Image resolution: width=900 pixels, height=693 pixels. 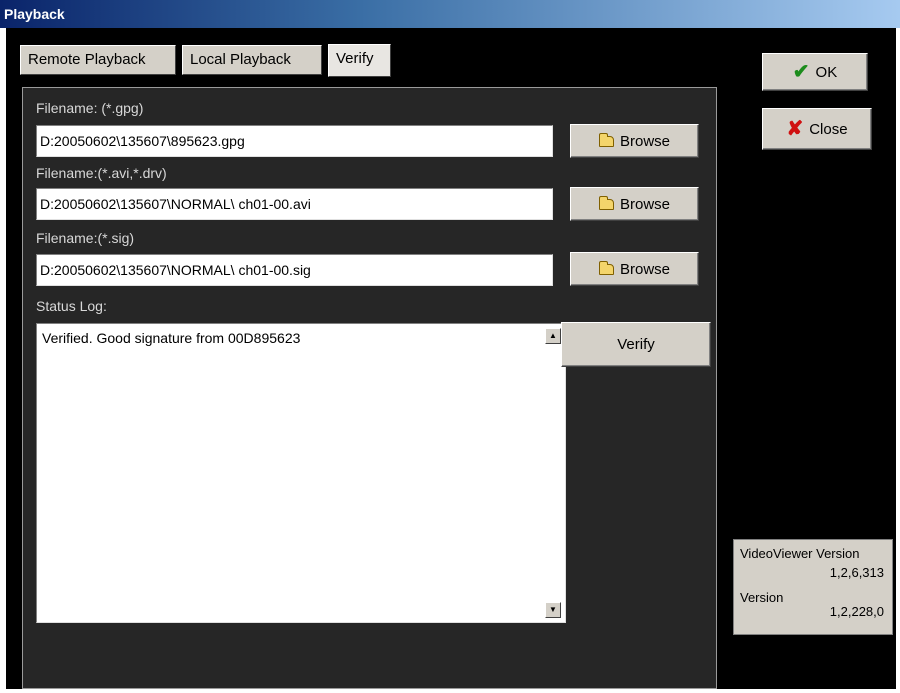 What do you see at coordinates (762, 597) in the screenshot?
I see `version-label: Version` at bounding box center [762, 597].